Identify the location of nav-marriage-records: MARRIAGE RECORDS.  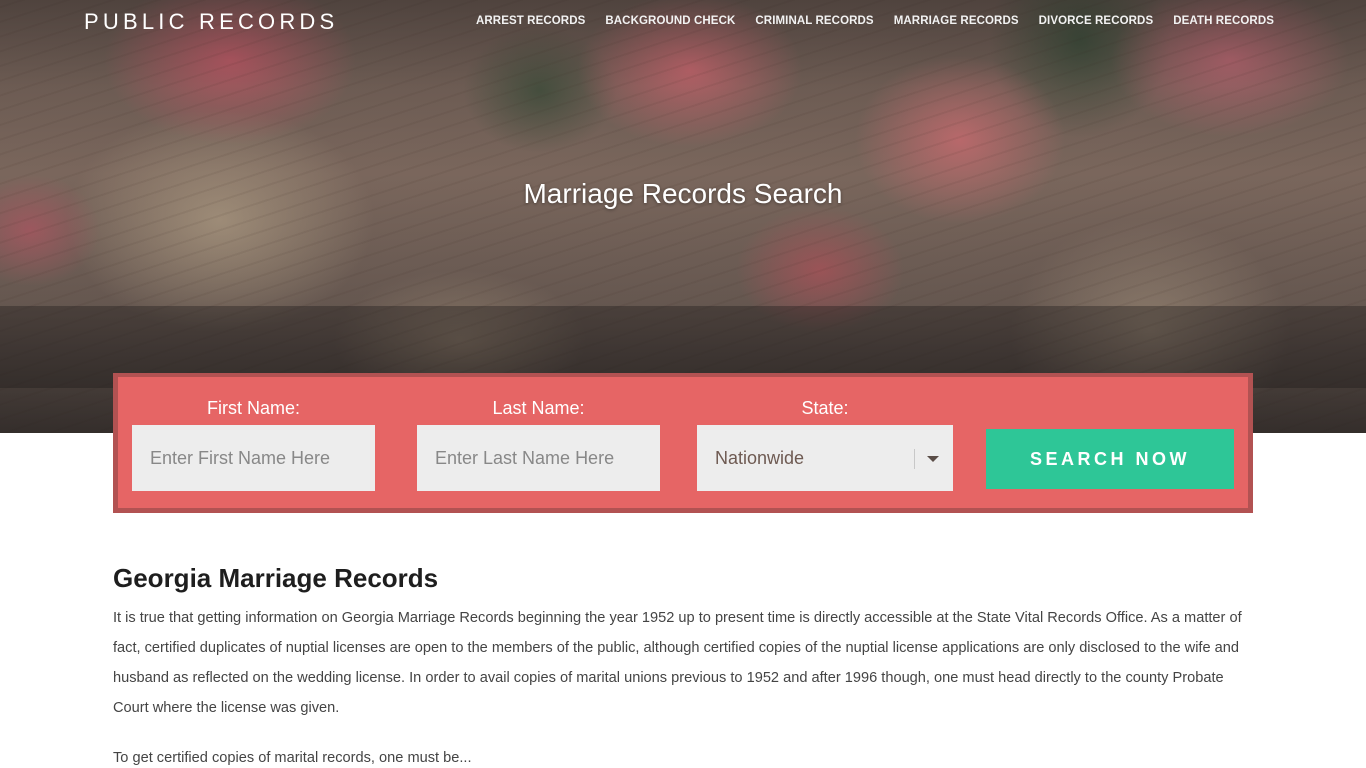
(956, 21).